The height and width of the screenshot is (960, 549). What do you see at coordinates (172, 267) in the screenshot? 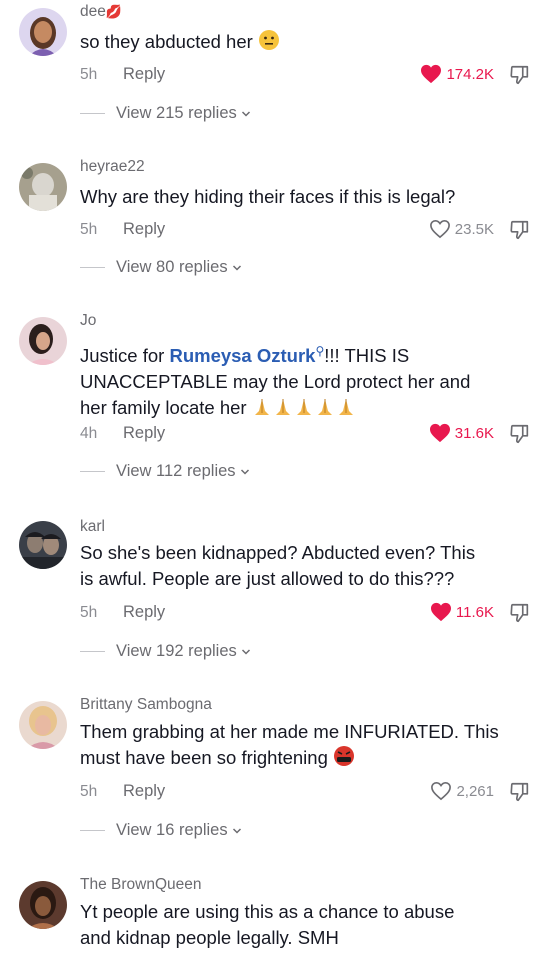
I see `view-replies-text: View 80 replies` at bounding box center [172, 267].